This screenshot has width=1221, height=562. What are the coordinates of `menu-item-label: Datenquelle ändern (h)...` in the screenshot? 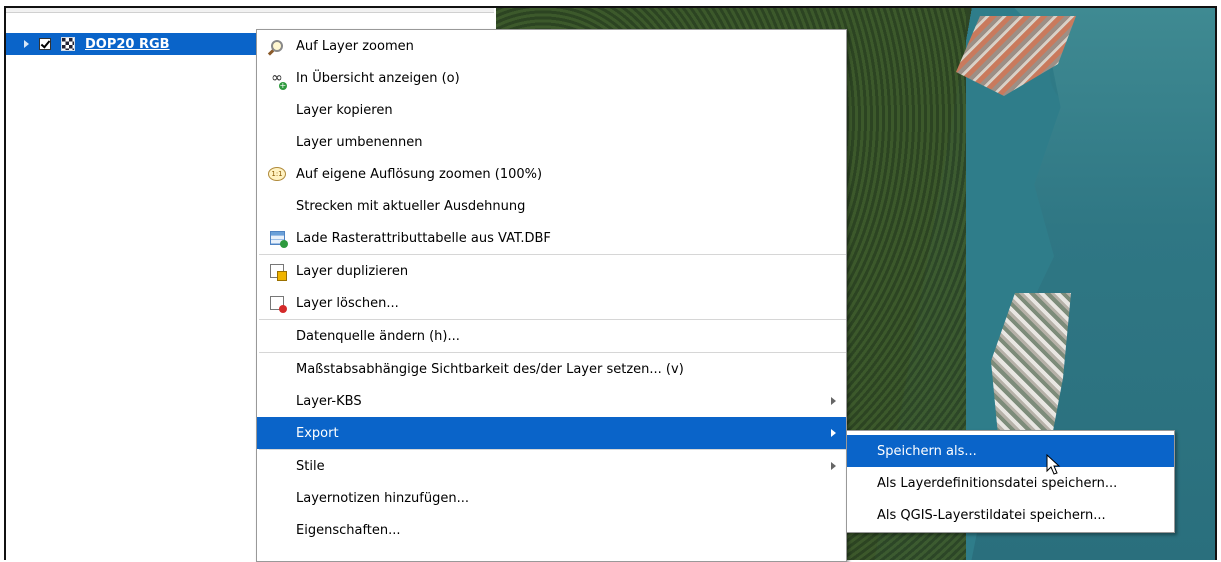 It's located at (378, 336).